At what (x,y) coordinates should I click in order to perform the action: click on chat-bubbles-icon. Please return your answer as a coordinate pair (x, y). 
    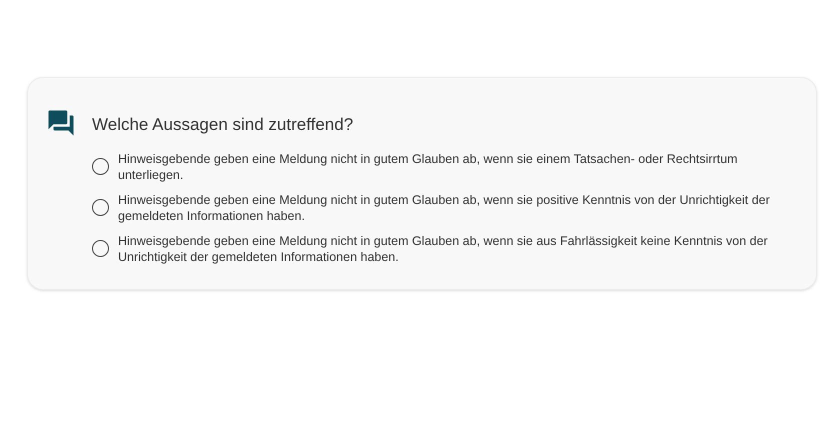
    Looking at the image, I should click on (61, 123).